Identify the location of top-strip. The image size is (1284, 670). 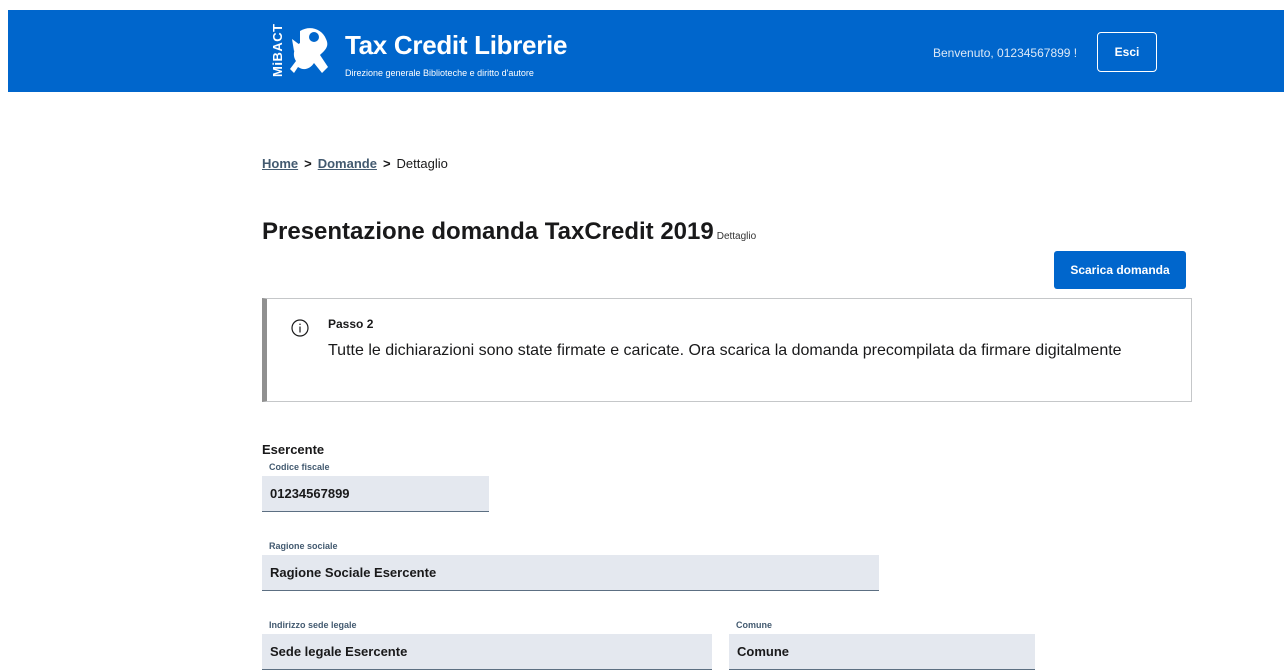
(642, 5).